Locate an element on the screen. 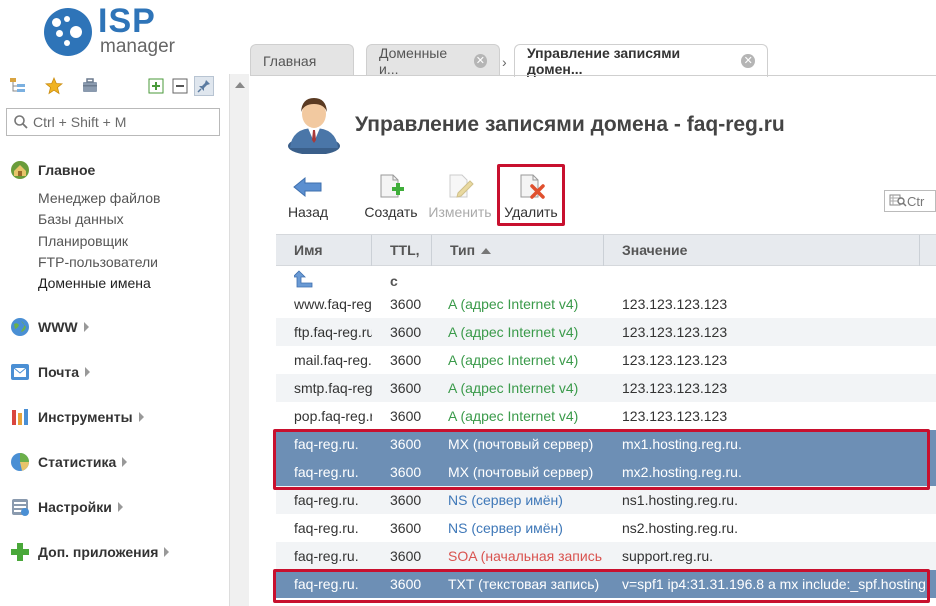 The width and height of the screenshot is (936, 606). tab-divider is located at coordinates (593, 75).